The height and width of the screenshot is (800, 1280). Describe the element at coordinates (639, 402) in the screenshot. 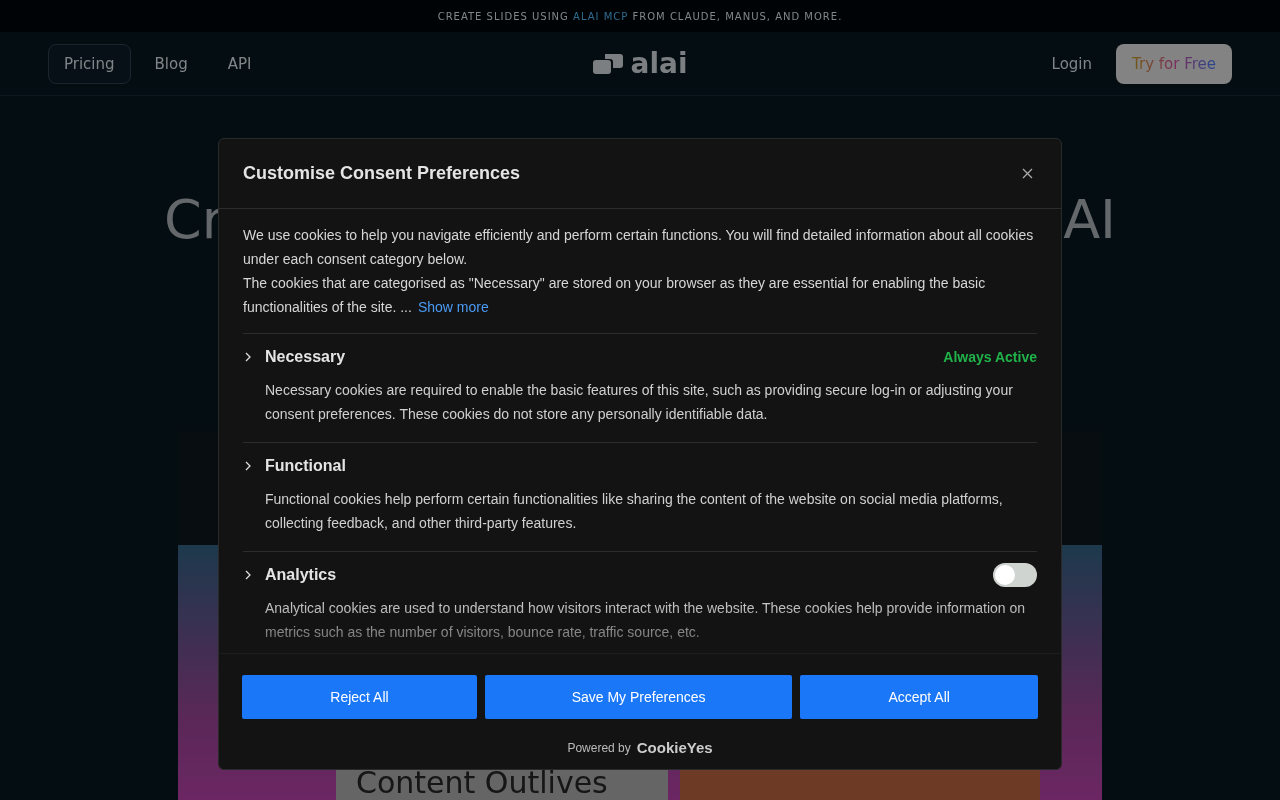

I see `category-description: Necessary cookies are required to enable the basic features of this site, such as providing secure log-in or adjusting your consent preferences. These cookies do not store any personally identifiable data.` at that location.